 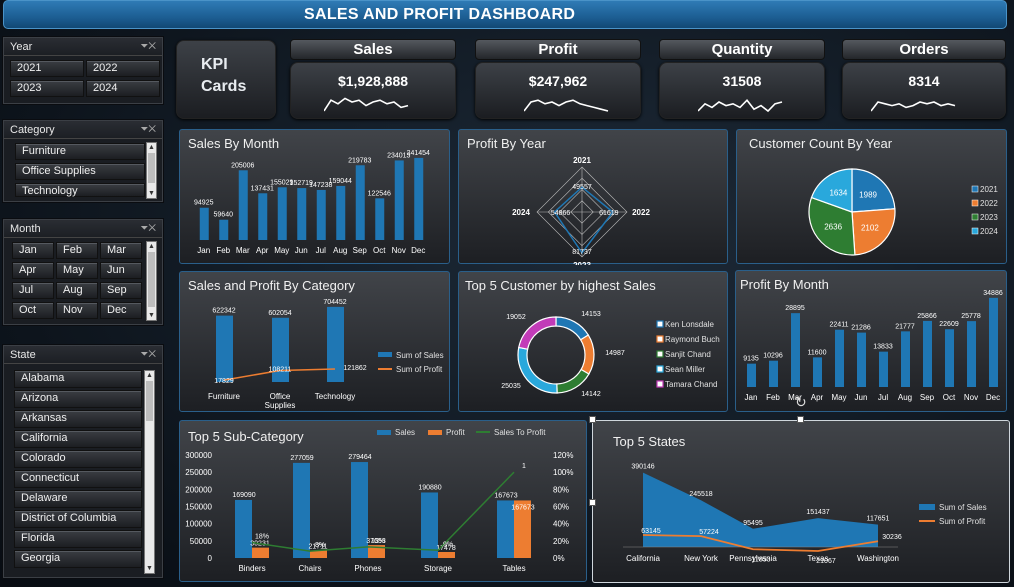 What do you see at coordinates (971, 316) in the screenshot?
I see `data-label: 25778` at bounding box center [971, 316].